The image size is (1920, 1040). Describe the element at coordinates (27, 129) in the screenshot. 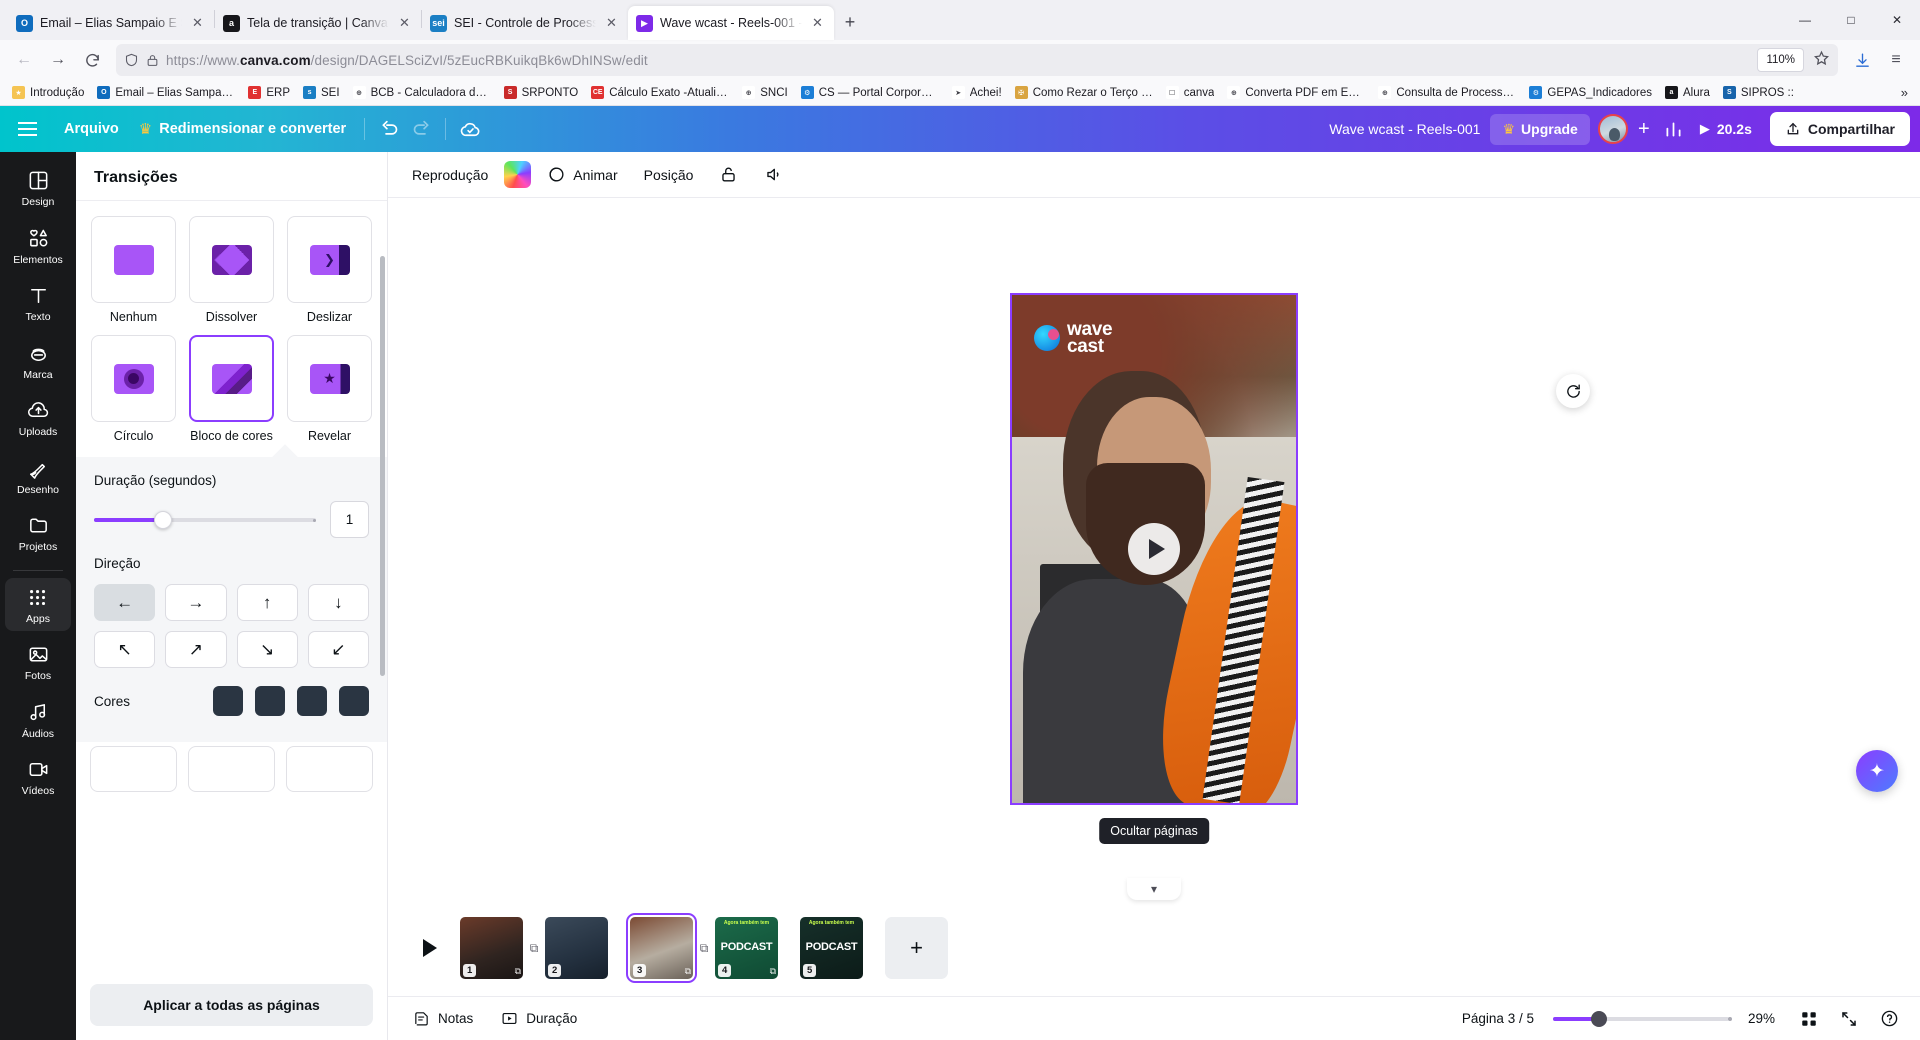

I see `hamburger-icon` at that location.